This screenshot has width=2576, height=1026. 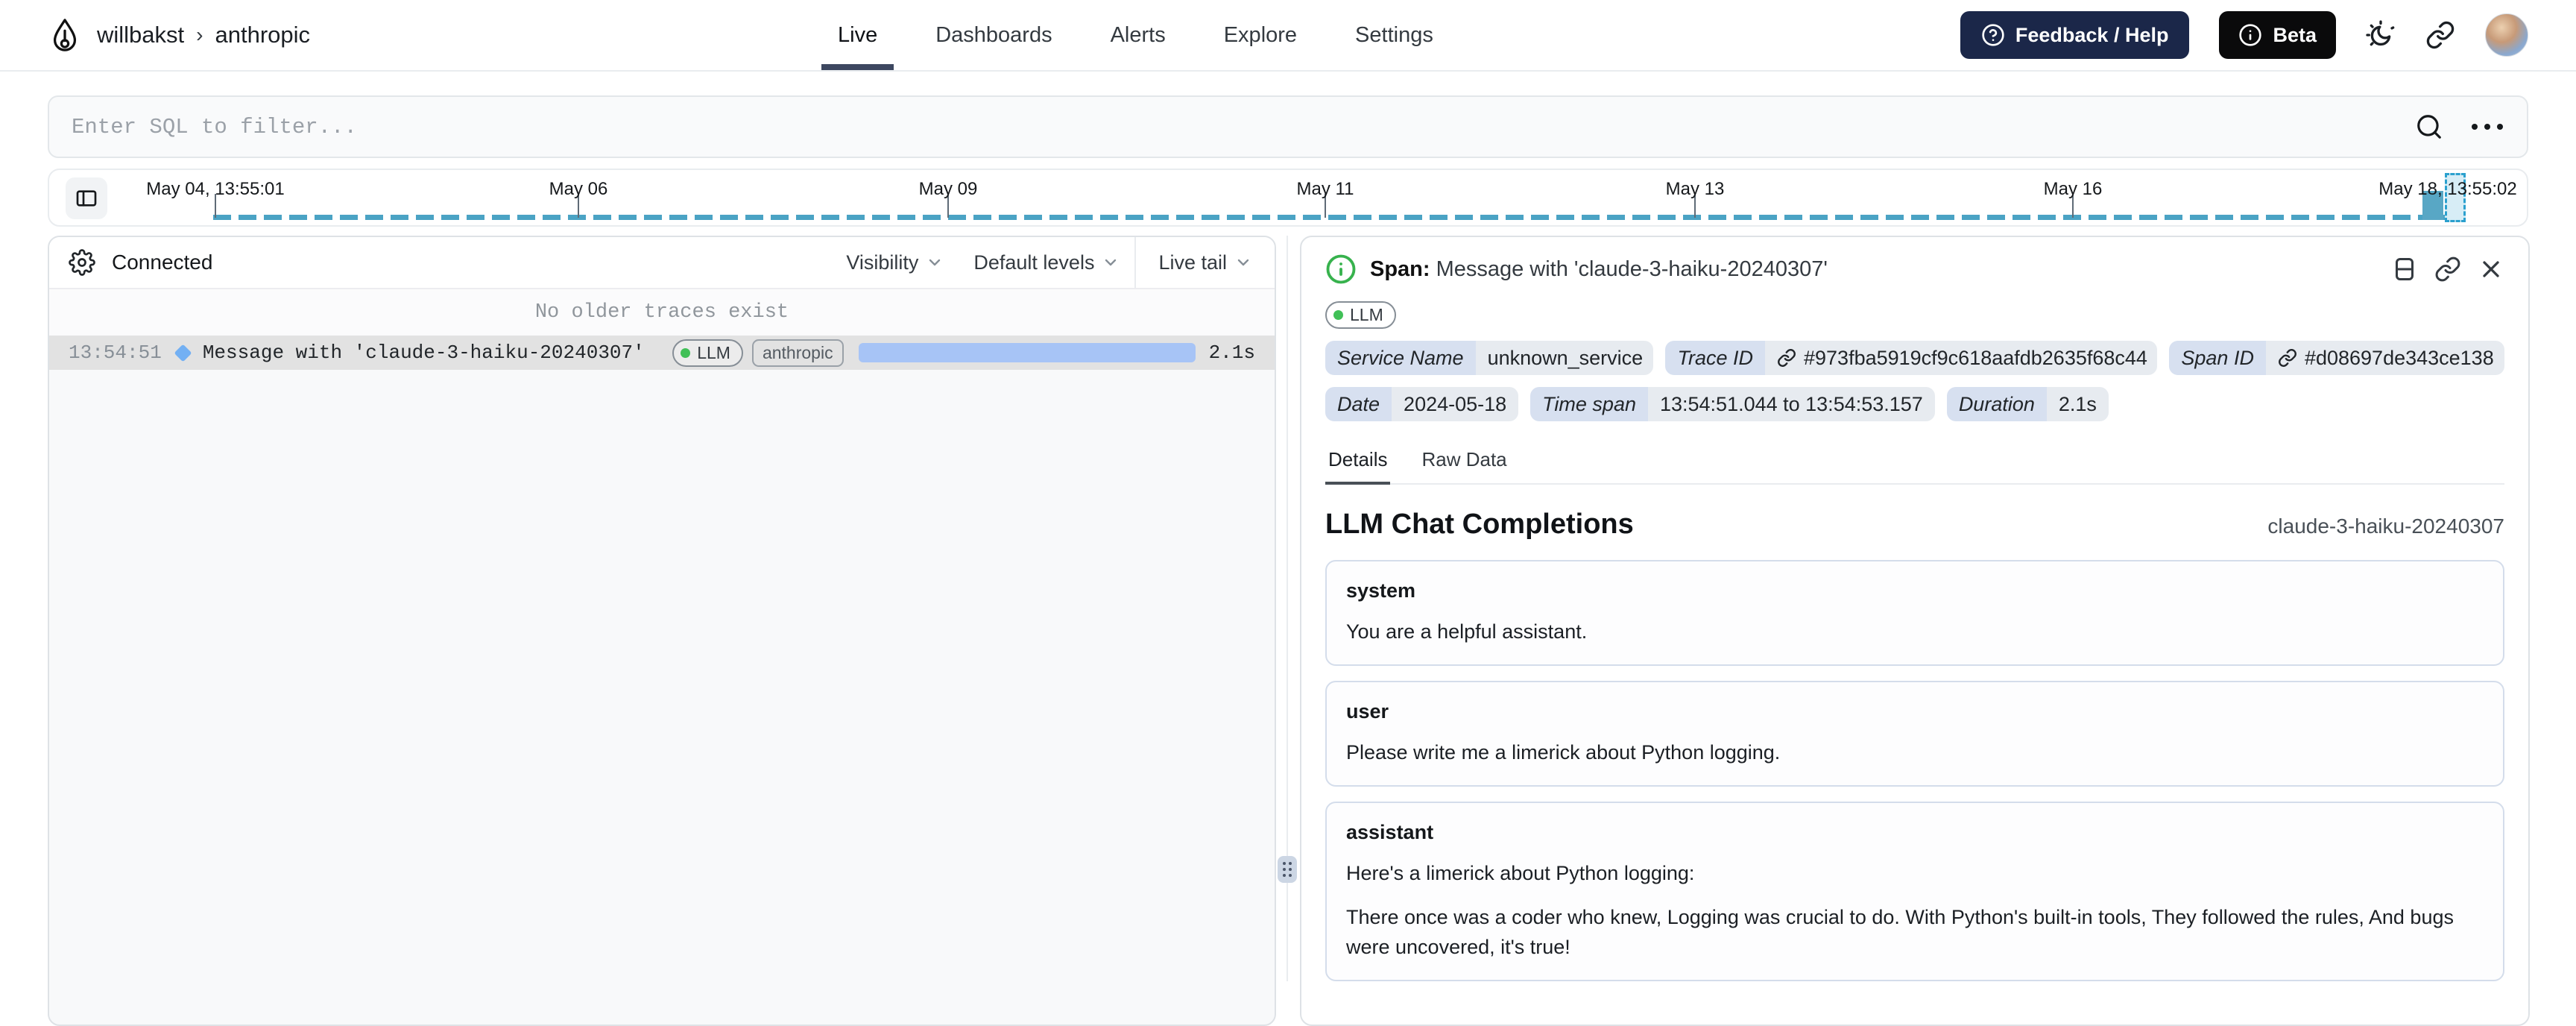 What do you see at coordinates (2386, 526) in the screenshot?
I see `model-name: claude-3-haiku-20240307` at bounding box center [2386, 526].